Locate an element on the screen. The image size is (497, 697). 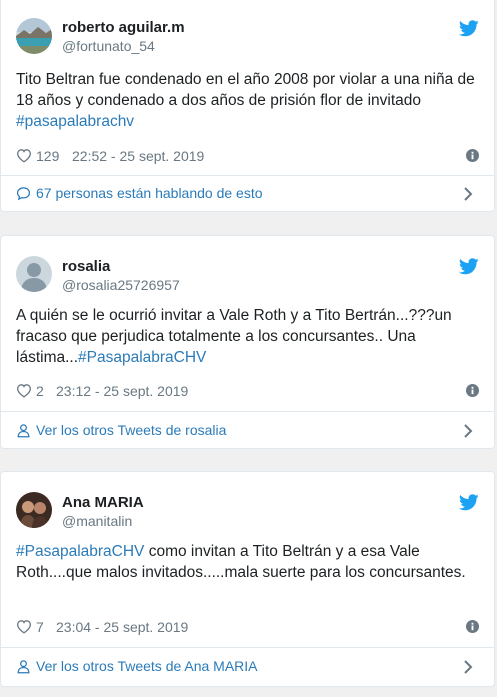
hashtag-link: #pasapalabrachv is located at coordinates (75, 121).